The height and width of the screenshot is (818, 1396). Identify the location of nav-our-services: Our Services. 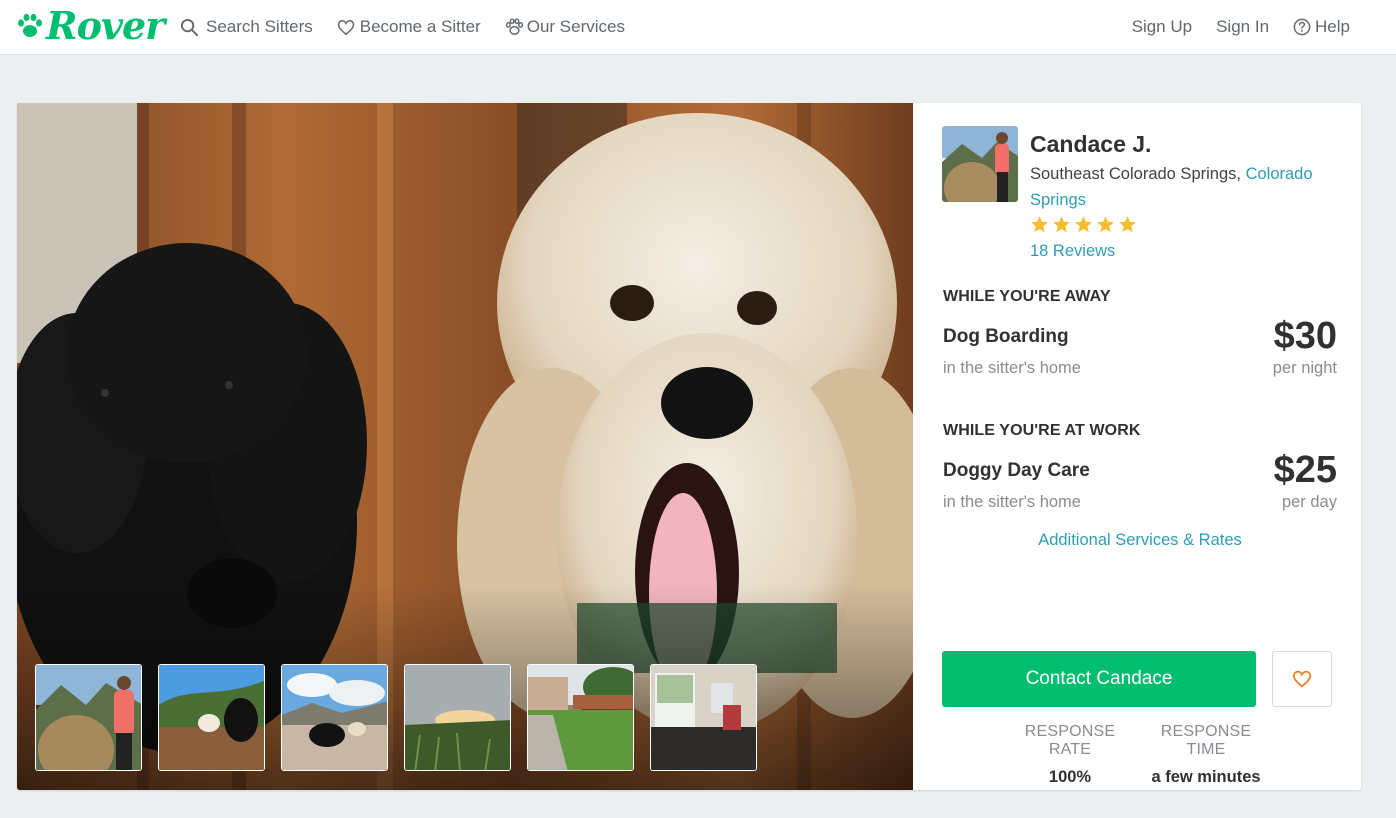
(565, 27).